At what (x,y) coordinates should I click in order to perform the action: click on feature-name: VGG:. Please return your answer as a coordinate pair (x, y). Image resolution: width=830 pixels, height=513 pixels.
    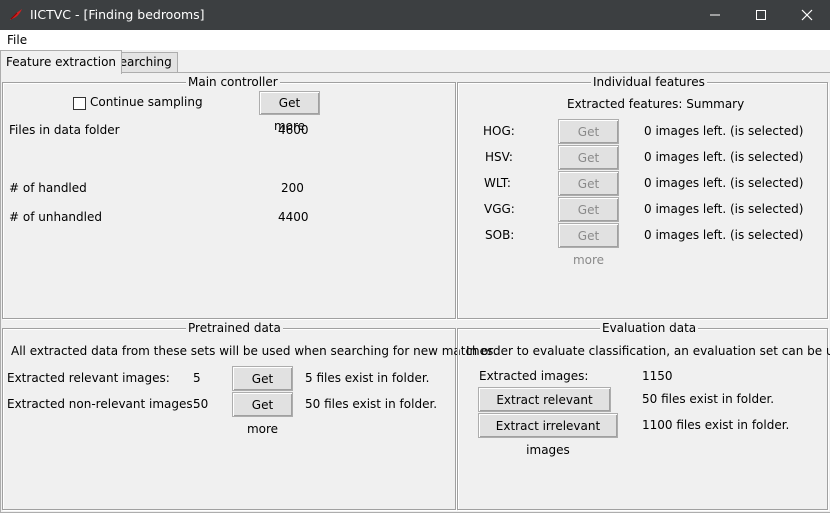
    Looking at the image, I should click on (499, 209).